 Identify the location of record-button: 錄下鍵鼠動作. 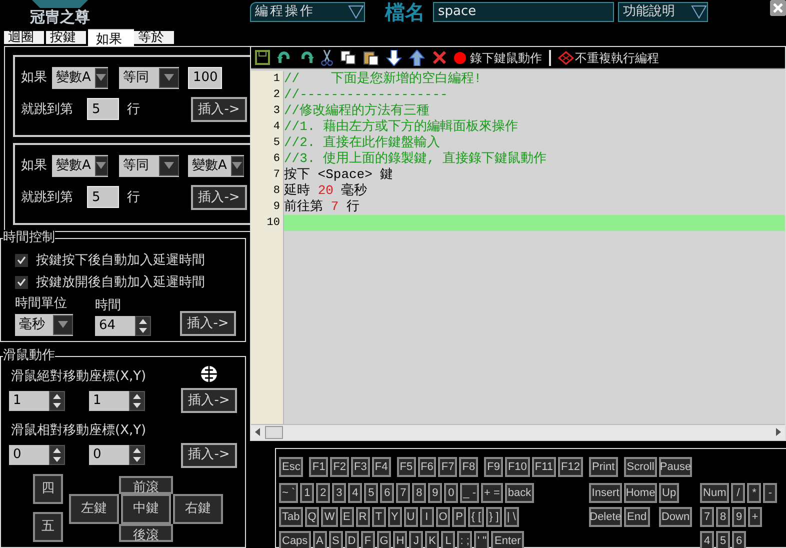
(506, 57).